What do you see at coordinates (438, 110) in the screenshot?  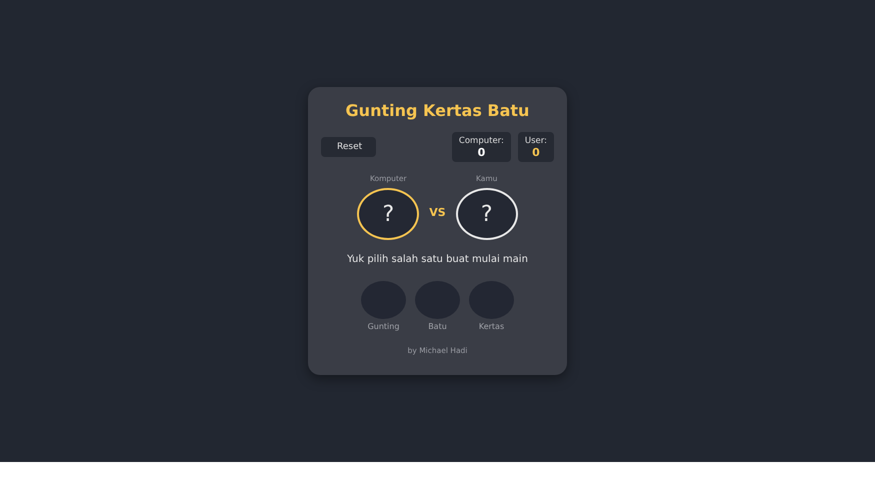 I see `game-title: Gunting Kertas Batu` at bounding box center [438, 110].